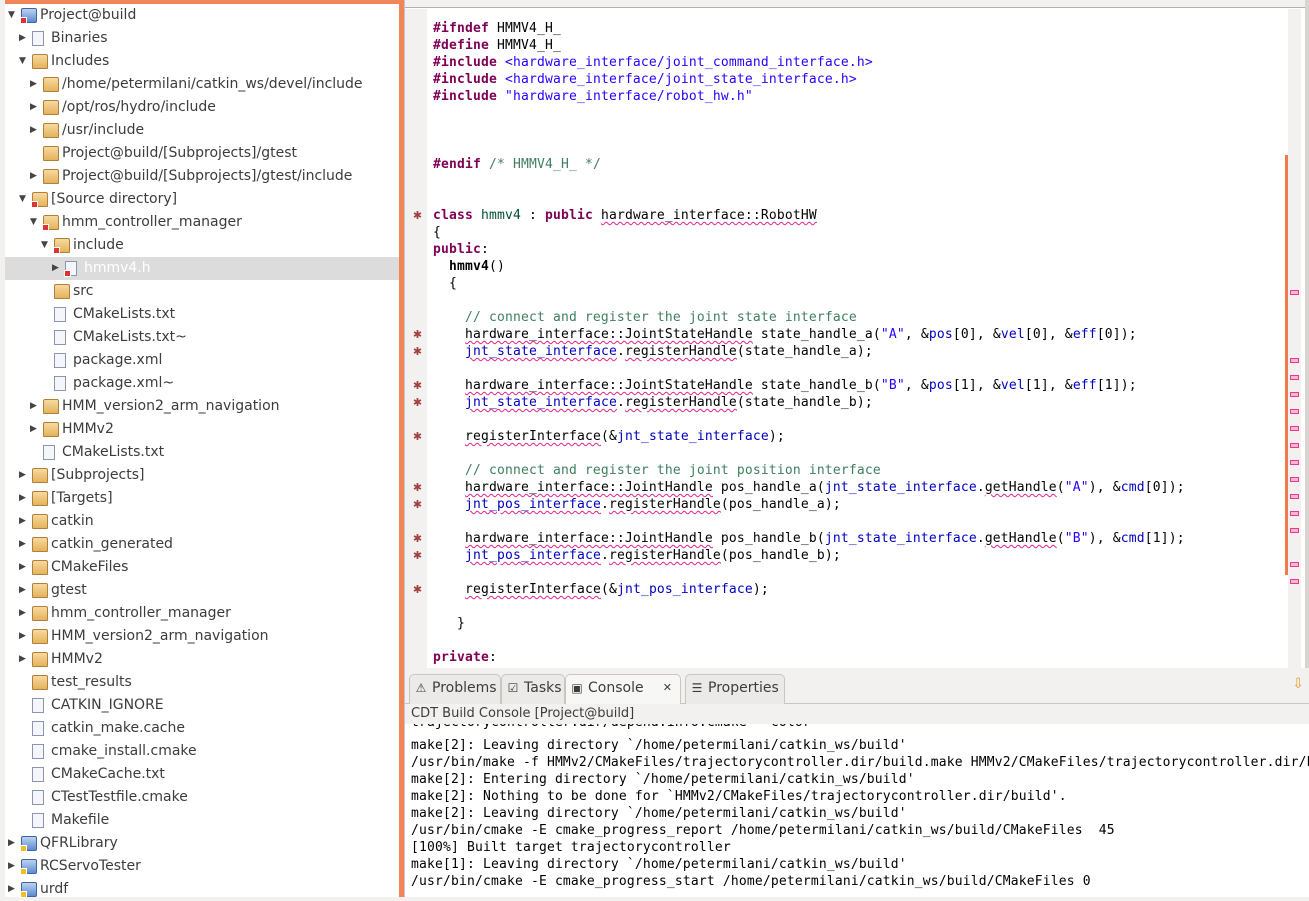 The height and width of the screenshot is (901, 1309). What do you see at coordinates (202, 774) in the screenshot?
I see `tree-item: CMakeCache.txt` at bounding box center [202, 774].